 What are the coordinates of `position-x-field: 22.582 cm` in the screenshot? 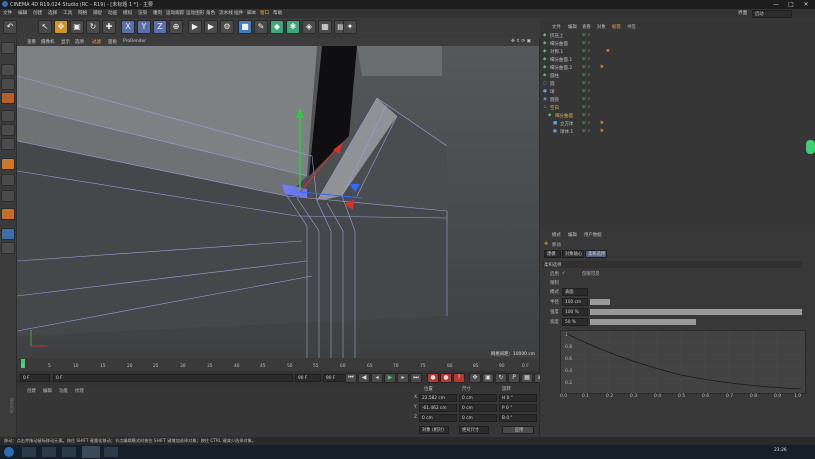 It's located at (438, 398).